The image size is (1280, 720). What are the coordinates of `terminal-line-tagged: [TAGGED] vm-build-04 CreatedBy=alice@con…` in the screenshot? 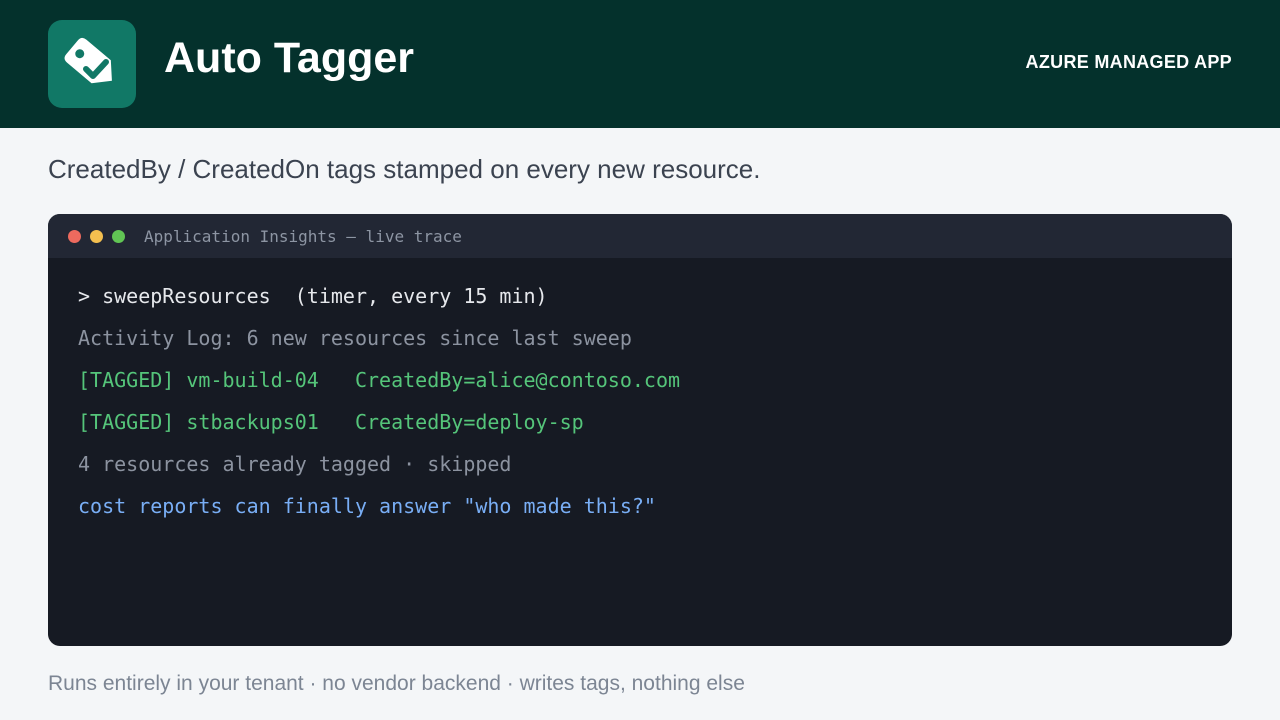 It's located at (379, 380).